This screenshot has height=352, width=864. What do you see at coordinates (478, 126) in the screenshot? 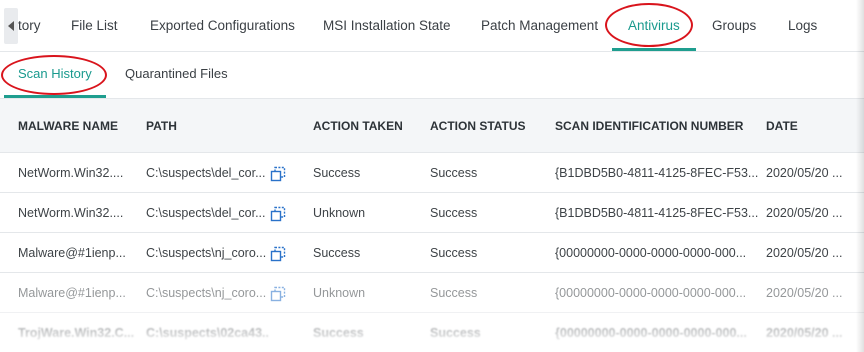
I see `column-header-action-status: ACTION STATUS` at bounding box center [478, 126].